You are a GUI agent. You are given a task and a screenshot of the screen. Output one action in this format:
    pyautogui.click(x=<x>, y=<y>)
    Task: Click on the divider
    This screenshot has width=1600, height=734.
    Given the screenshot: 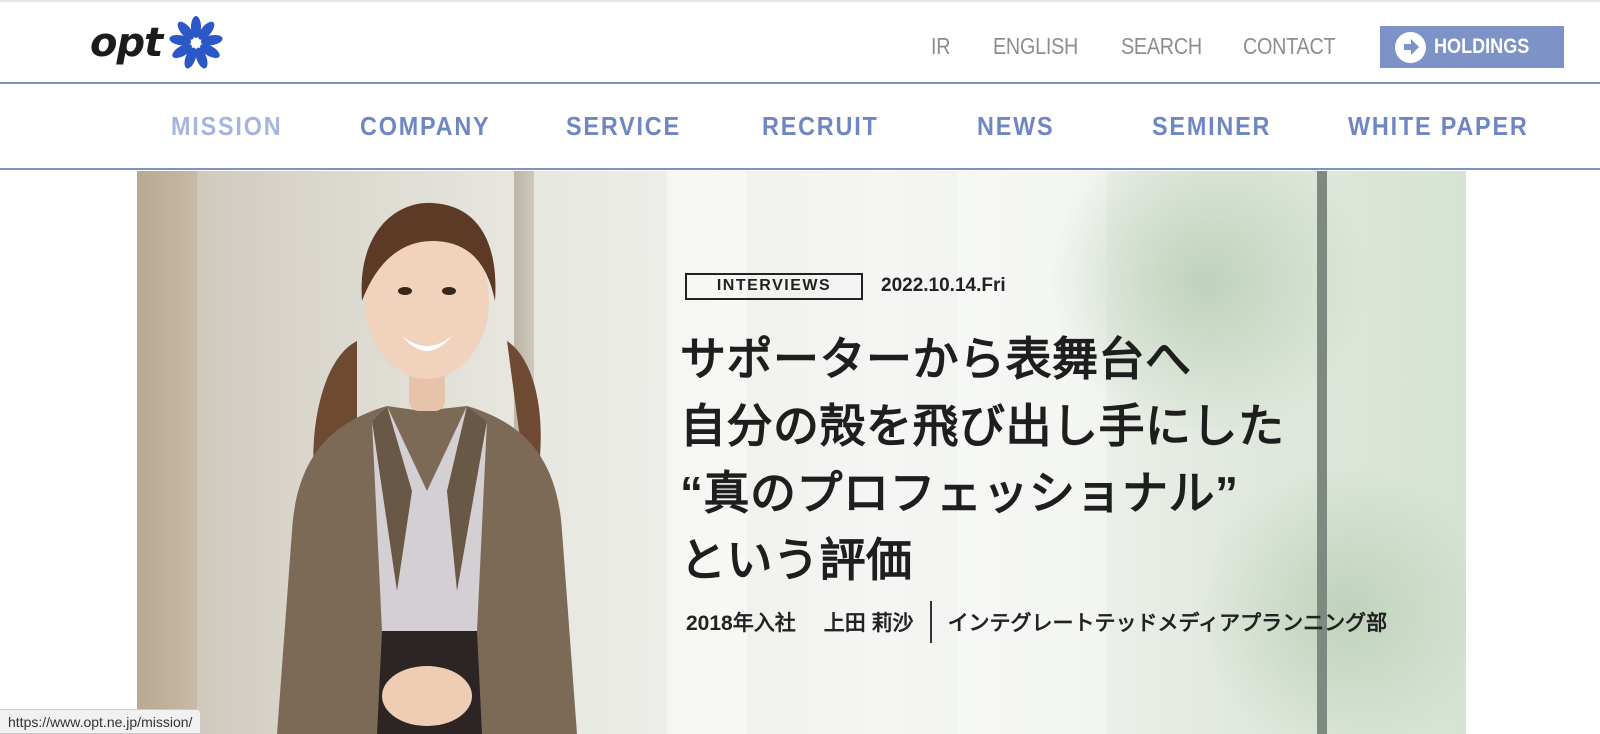 What is the action you would take?
    pyautogui.click(x=930, y=622)
    